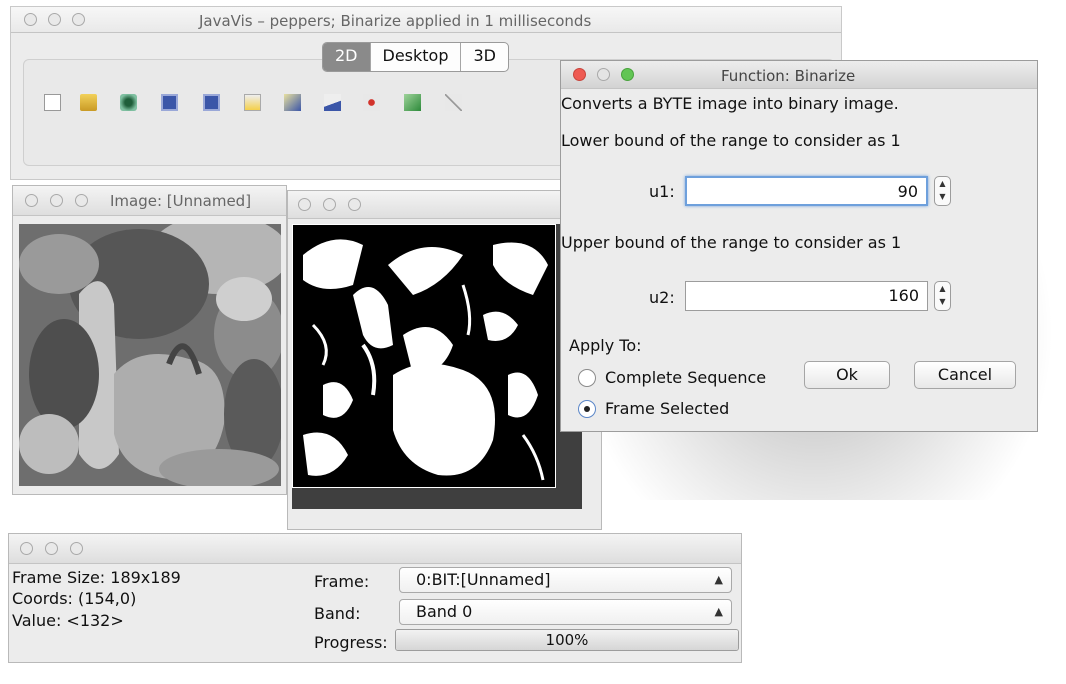 This screenshot has width=1066, height=684. I want to click on radio-selected-dot, so click(587, 409).